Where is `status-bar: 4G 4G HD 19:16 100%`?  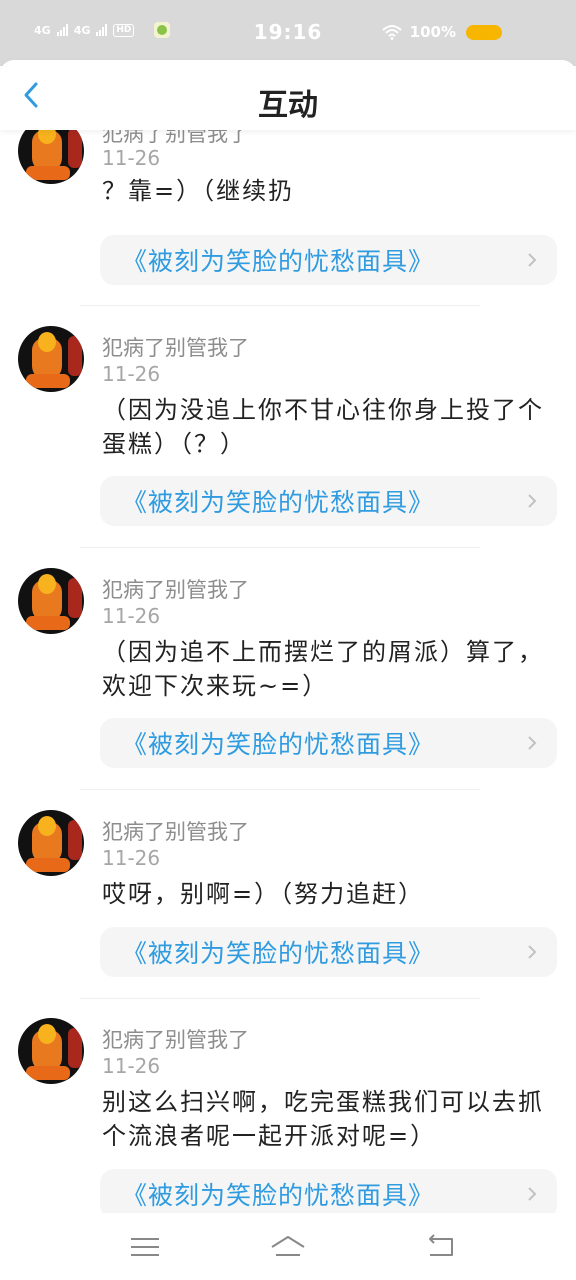 status-bar: 4G 4G HD 19:16 100% is located at coordinates (288, 33).